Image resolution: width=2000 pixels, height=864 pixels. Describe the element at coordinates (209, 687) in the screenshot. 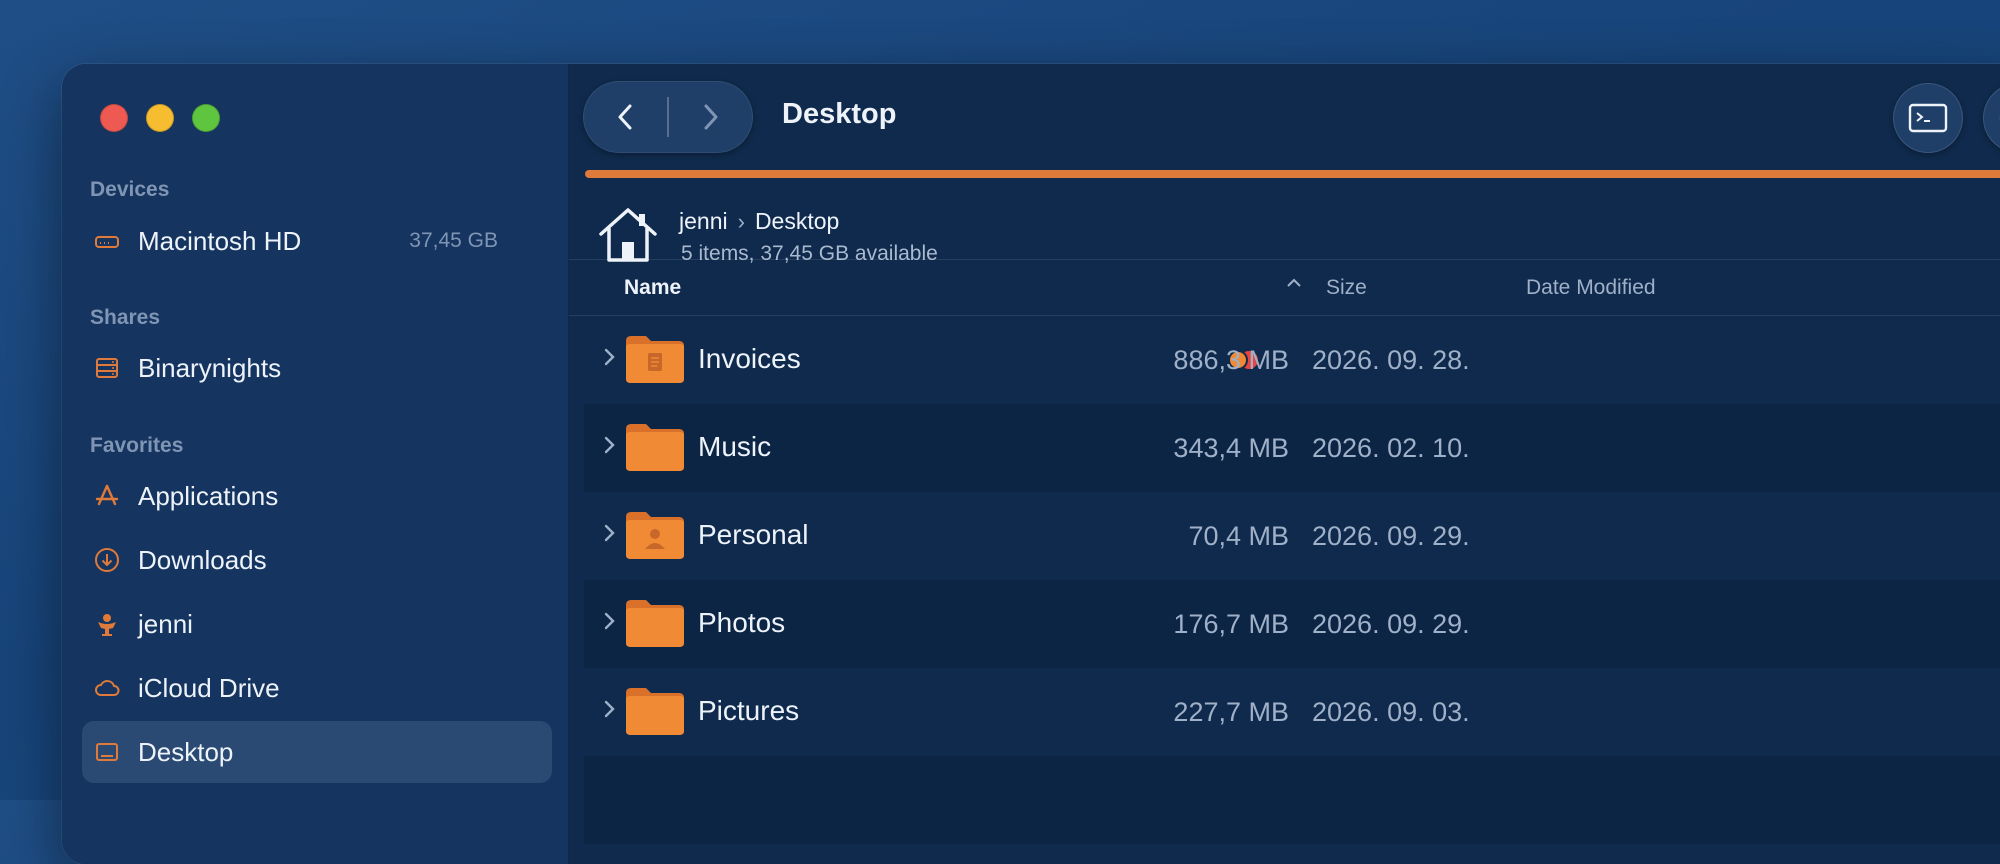

I see `sidebar-item-label: iCloud Drive` at that location.